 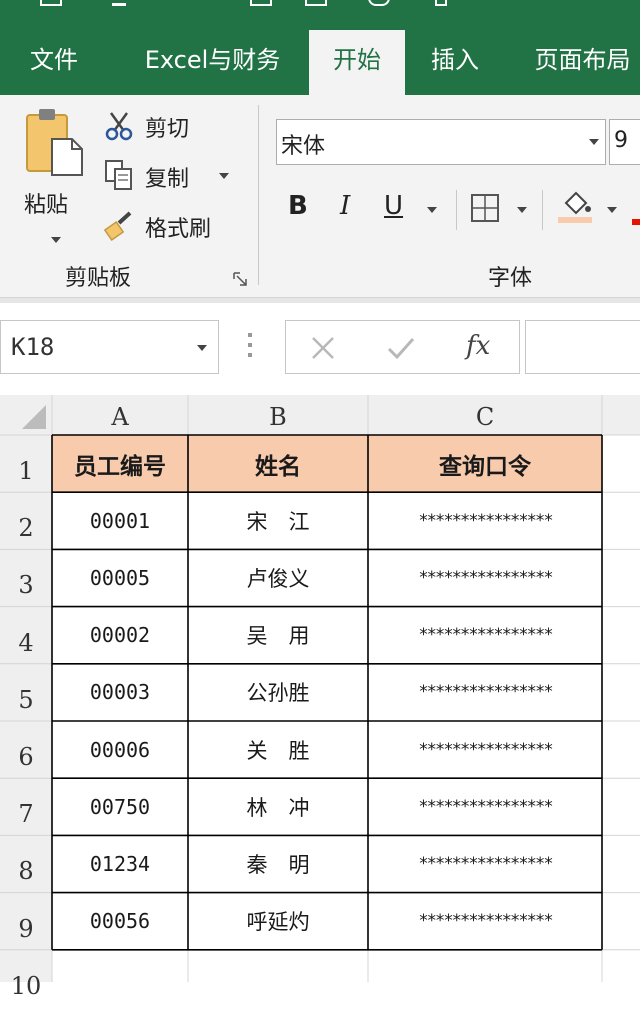 What do you see at coordinates (303, 146) in the screenshot?
I see `font-name-value: 宋体` at bounding box center [303, 146].